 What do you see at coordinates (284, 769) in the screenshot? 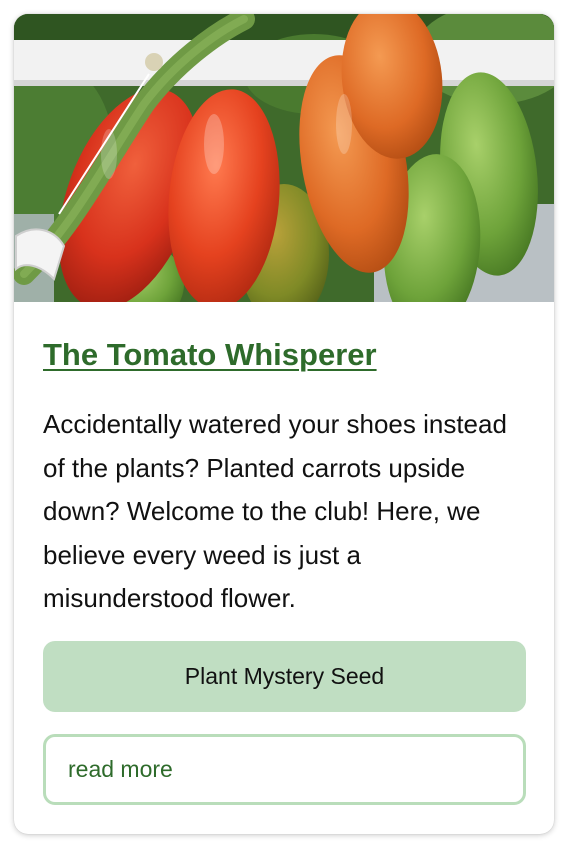
I see `read-more-button: read more` at bounding box center [284, 769].